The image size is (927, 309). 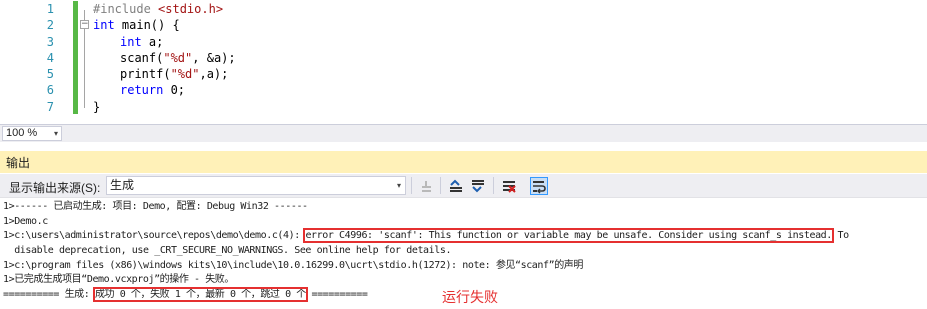 I want to click on output-text: To, so click(x=840, y=236).